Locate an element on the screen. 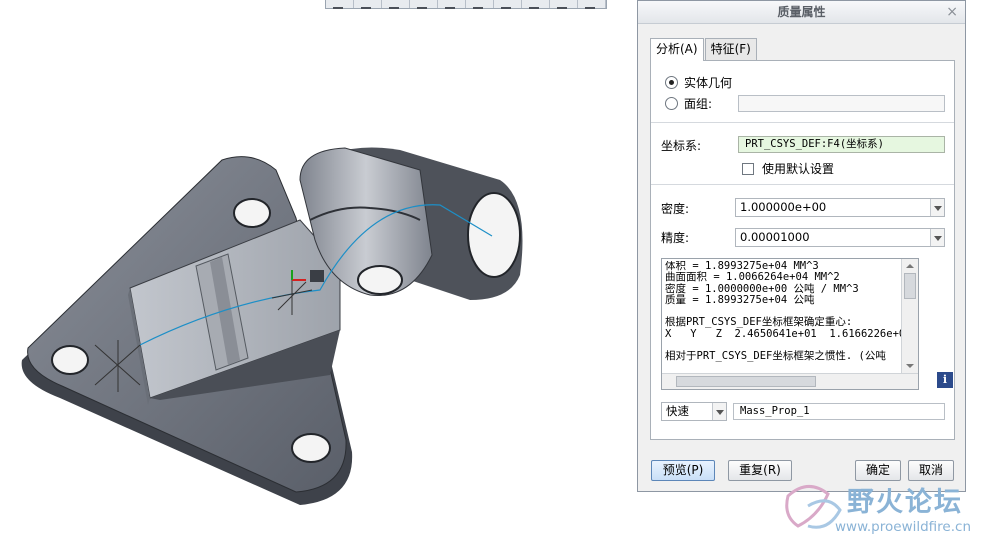  use-default-option: 使用默认设置 is located at coordinates (788, 168).